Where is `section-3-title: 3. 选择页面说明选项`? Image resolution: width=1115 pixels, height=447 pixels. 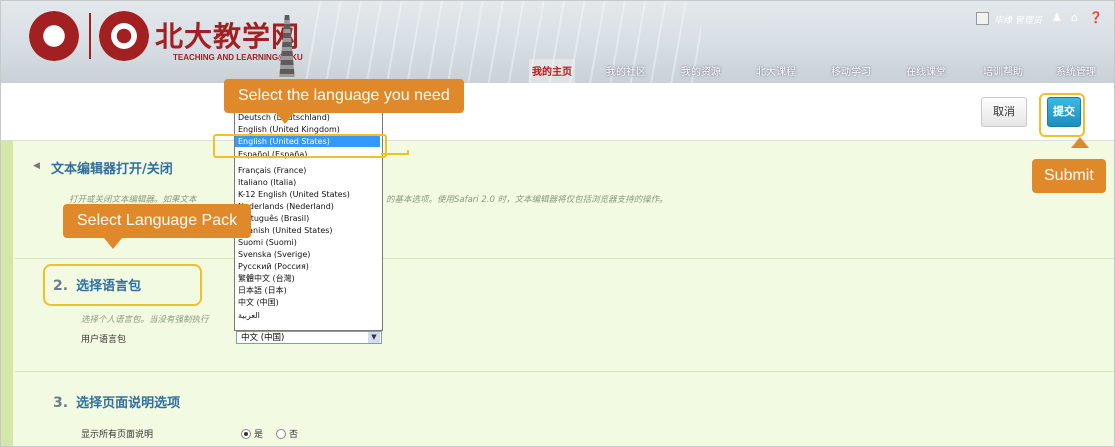 section-3-title: 3. 选择页面说明选项 is located at coordinates (116, 401).